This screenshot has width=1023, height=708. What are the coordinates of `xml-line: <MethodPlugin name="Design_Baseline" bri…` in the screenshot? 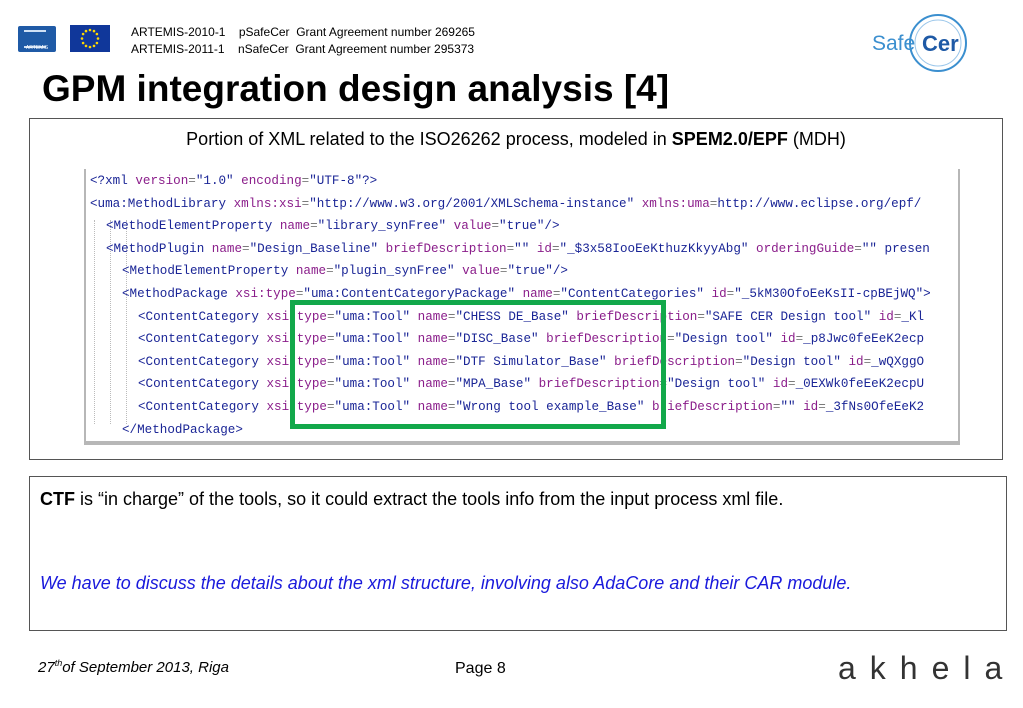 It's located at (518, 248).